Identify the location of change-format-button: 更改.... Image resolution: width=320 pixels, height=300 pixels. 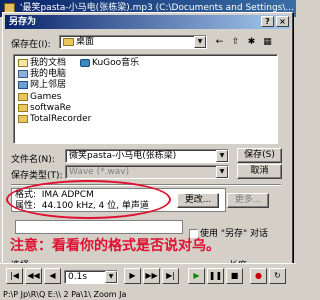
(198, 200).